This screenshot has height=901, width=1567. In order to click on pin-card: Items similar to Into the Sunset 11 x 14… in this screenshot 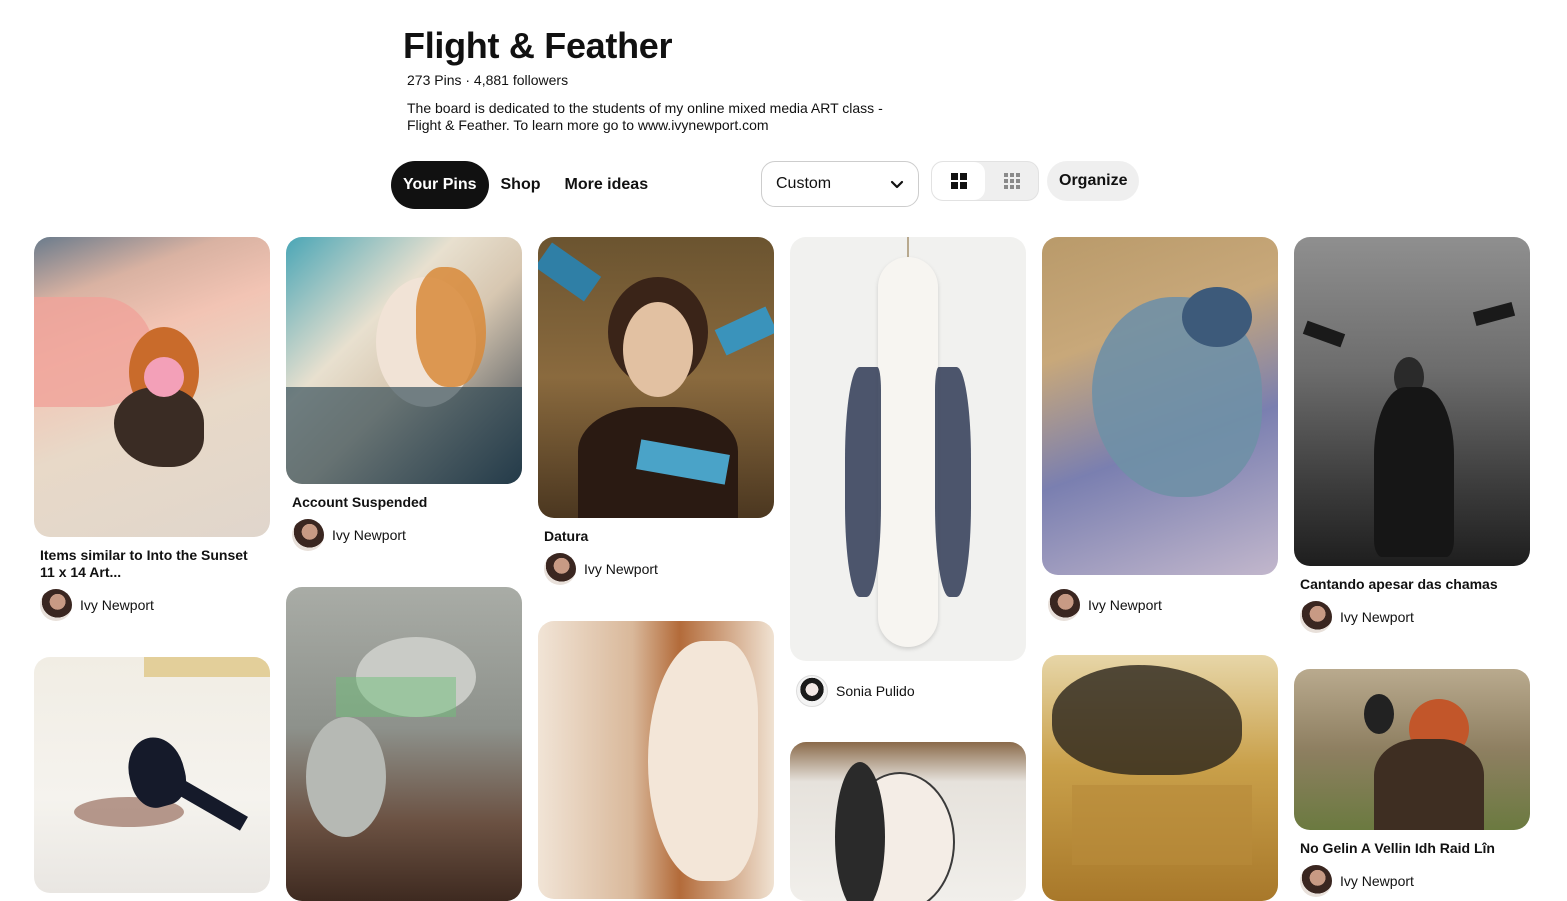, I will do `click(152, 429)`.